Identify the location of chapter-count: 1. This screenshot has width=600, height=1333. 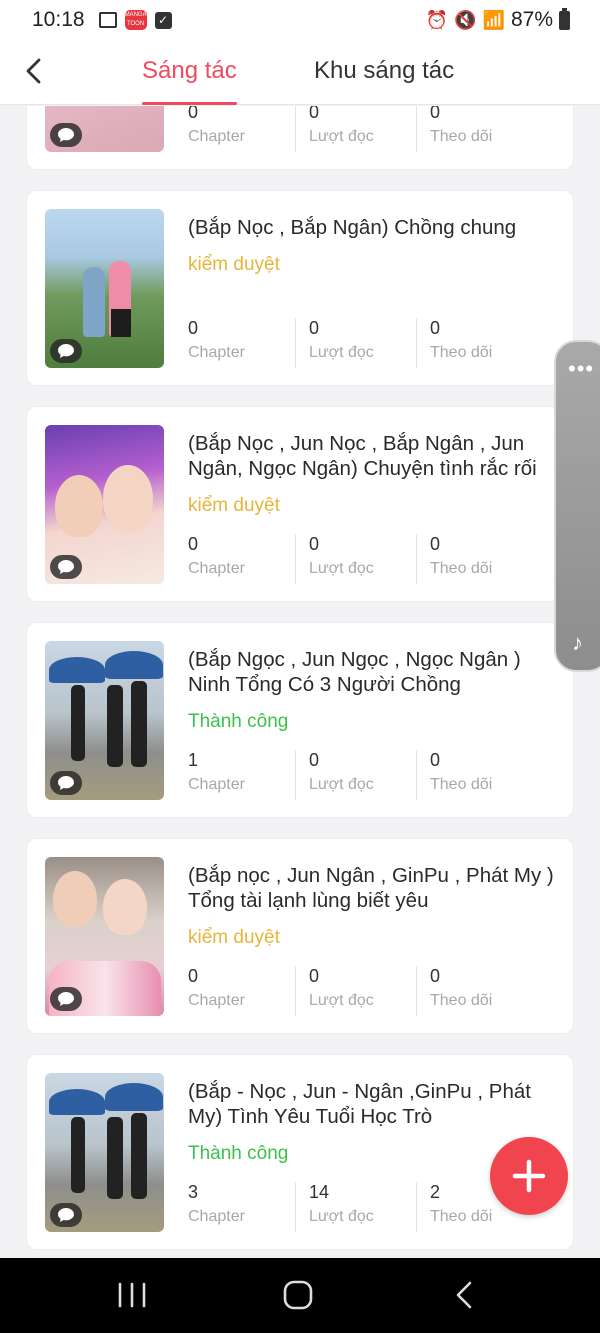
(193, 760).